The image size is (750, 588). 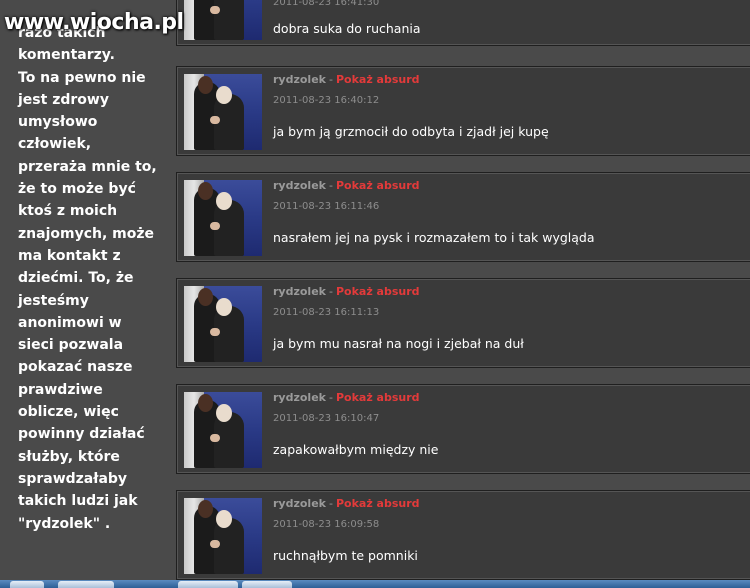 What do you see at coordinates (27, 584) in the screenshot?
I see `start-button` at bounding box center [27, 584].